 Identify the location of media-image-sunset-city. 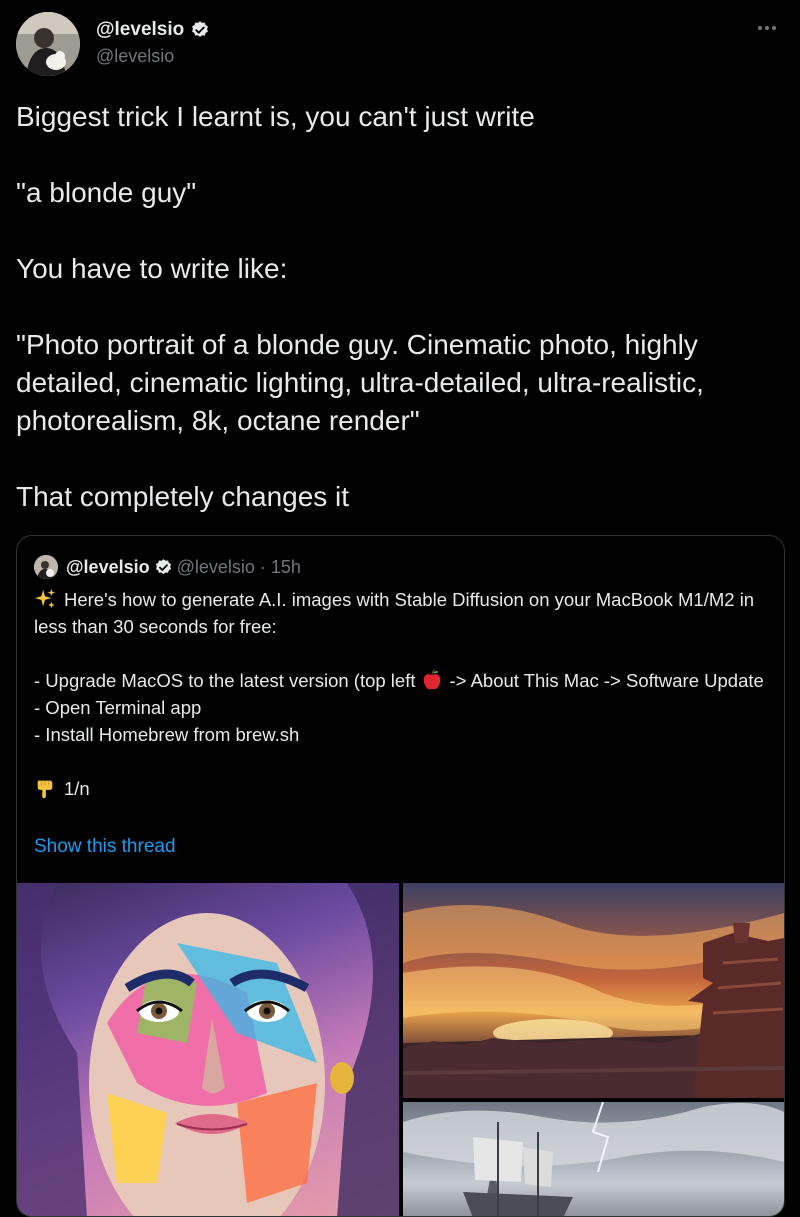
(593, 990).